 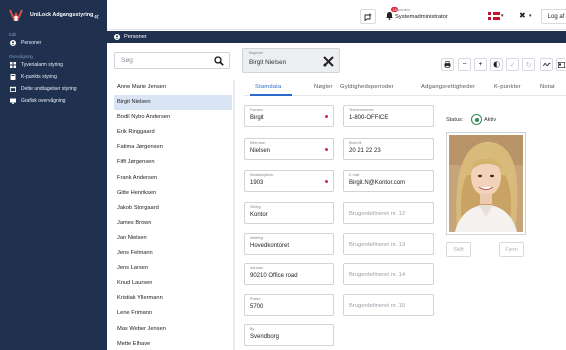 I want to click on tab-notat: Notat, so click(x=547, y=87).